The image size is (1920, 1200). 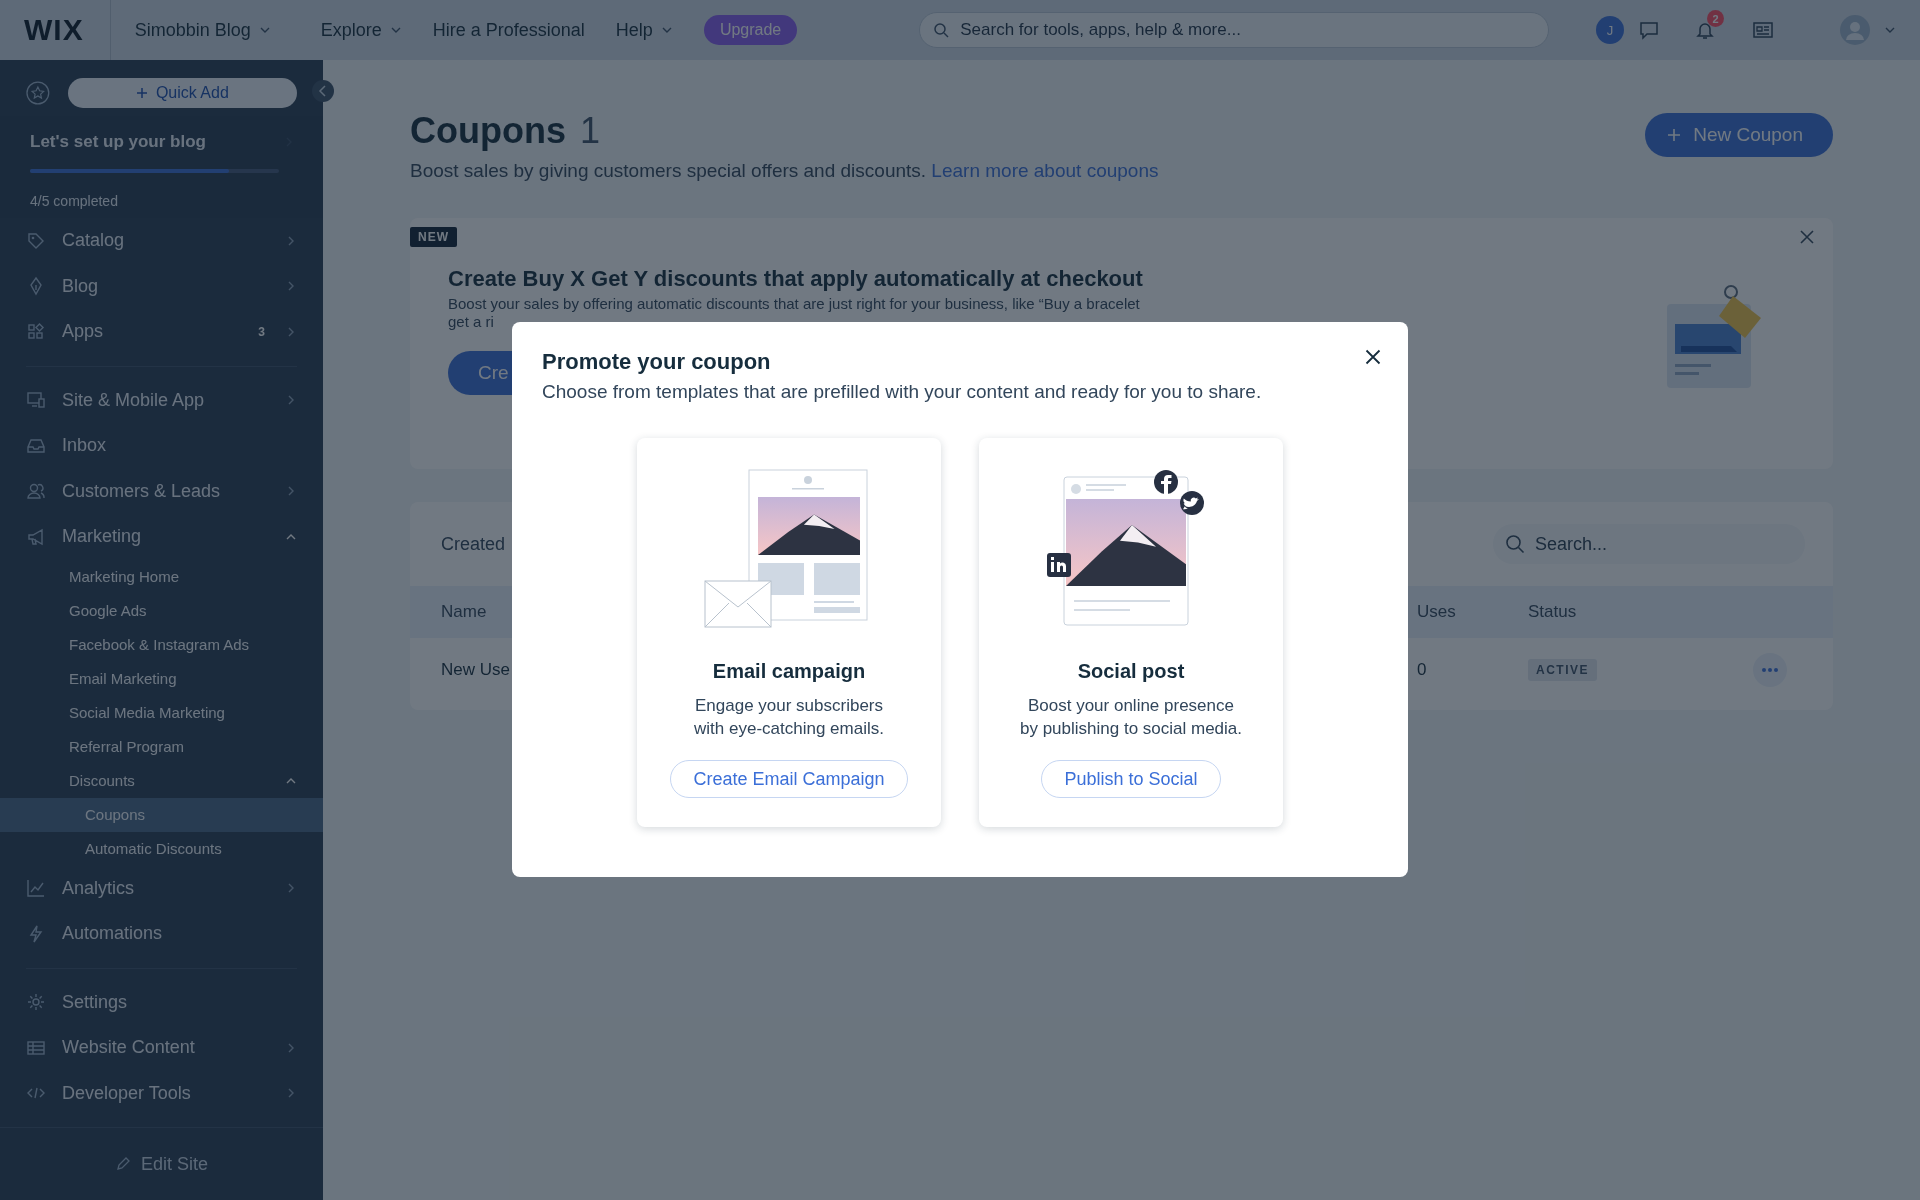 What do you see at coordinates (161, 1048) in the screenshot?
I see `sidebar-item: Website Content` at bounding box center [161, 1048].